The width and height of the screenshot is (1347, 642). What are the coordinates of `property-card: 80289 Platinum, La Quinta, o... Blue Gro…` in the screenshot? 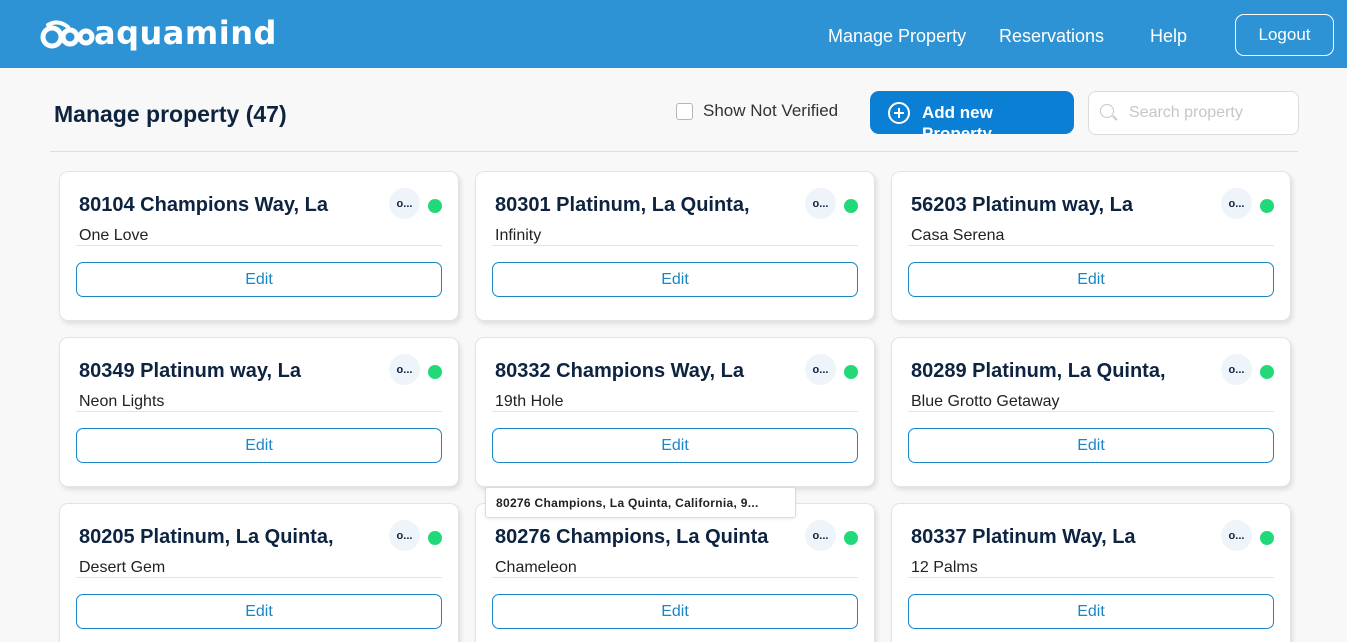 It's located at (1091, 412).